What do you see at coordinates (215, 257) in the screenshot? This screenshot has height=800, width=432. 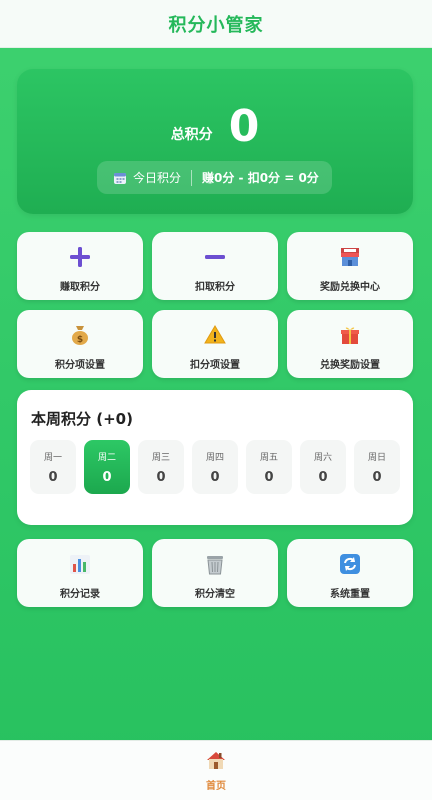 I see `minus-icon` at bounding box center [215, 257].